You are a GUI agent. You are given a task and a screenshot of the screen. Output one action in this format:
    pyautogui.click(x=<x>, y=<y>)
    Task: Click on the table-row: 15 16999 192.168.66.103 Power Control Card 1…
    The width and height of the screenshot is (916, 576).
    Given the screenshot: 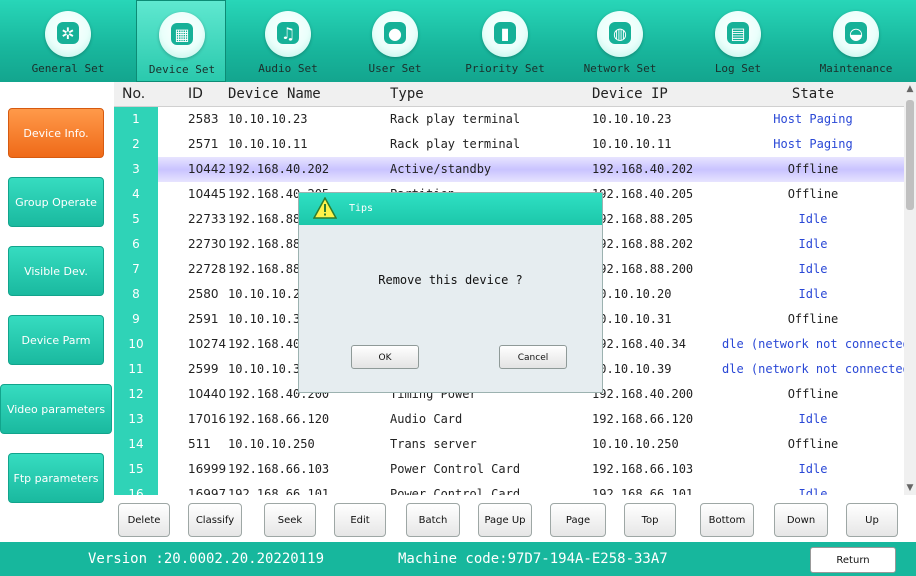 What is the action you would take?
    pyautogui.click(x=509, y=469)
    